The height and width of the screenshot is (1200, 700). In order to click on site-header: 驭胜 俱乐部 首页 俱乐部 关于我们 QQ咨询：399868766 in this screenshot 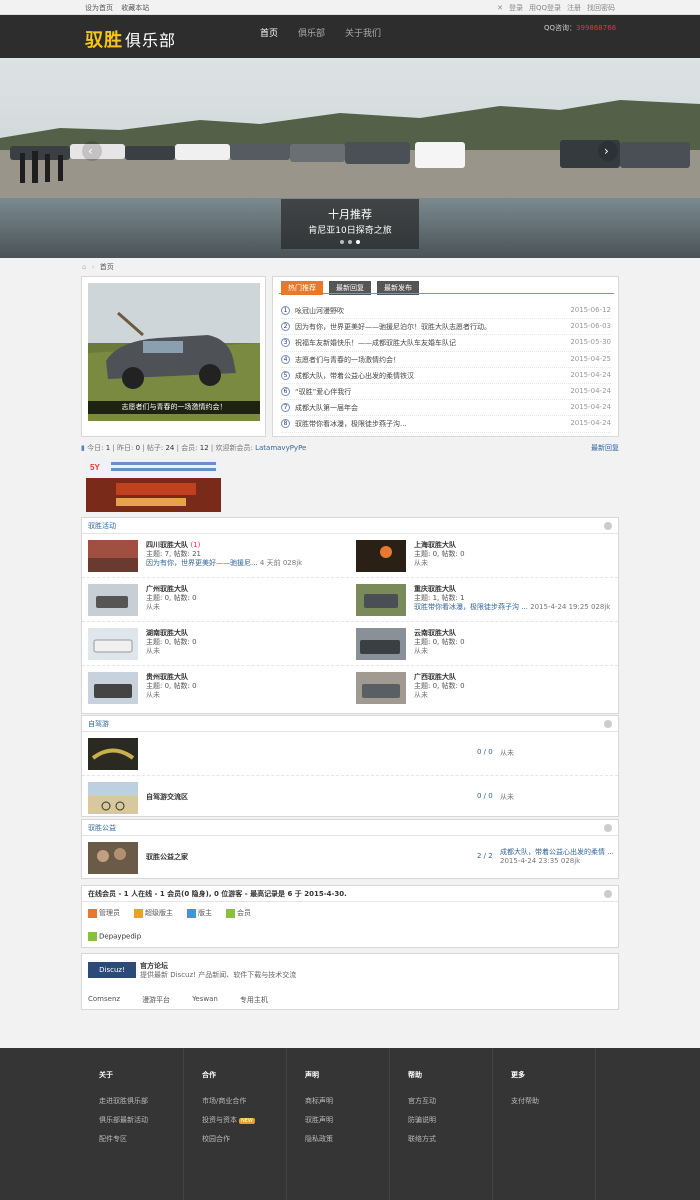, I will do `click(350, 36)`.